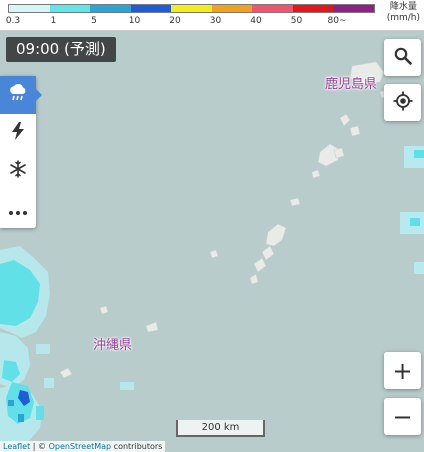  I want to click on legend-tick-label: 5, so click(94, 21).